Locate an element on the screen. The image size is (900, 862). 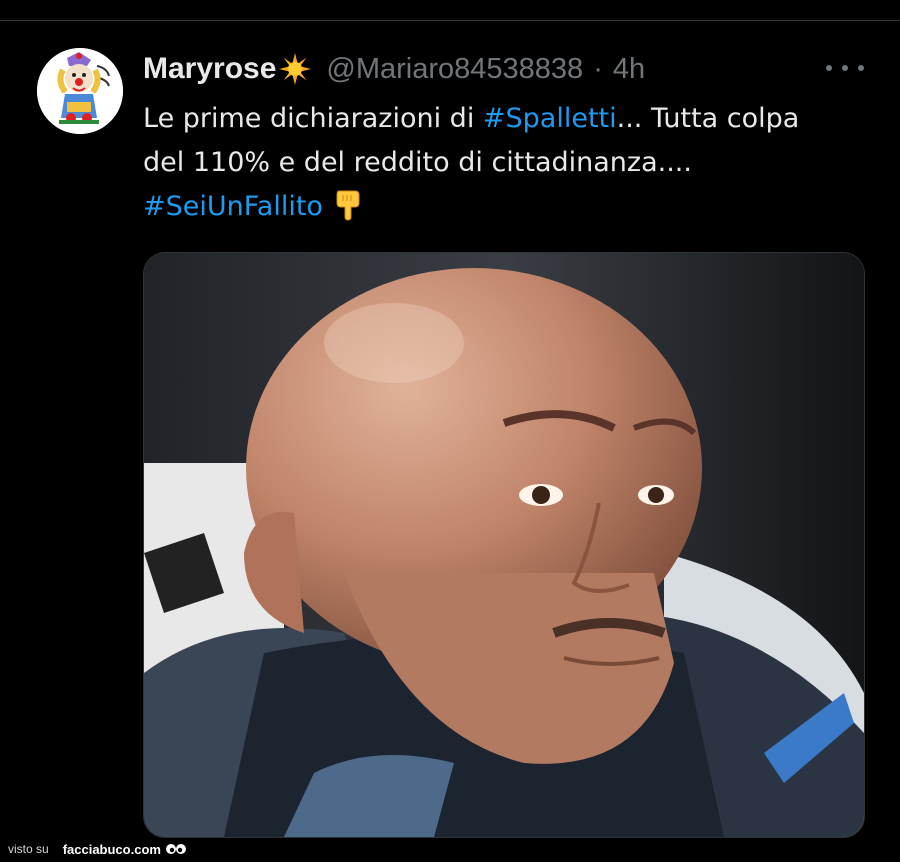
footer-visto-label: visto su is located at coordinates (28, 849).